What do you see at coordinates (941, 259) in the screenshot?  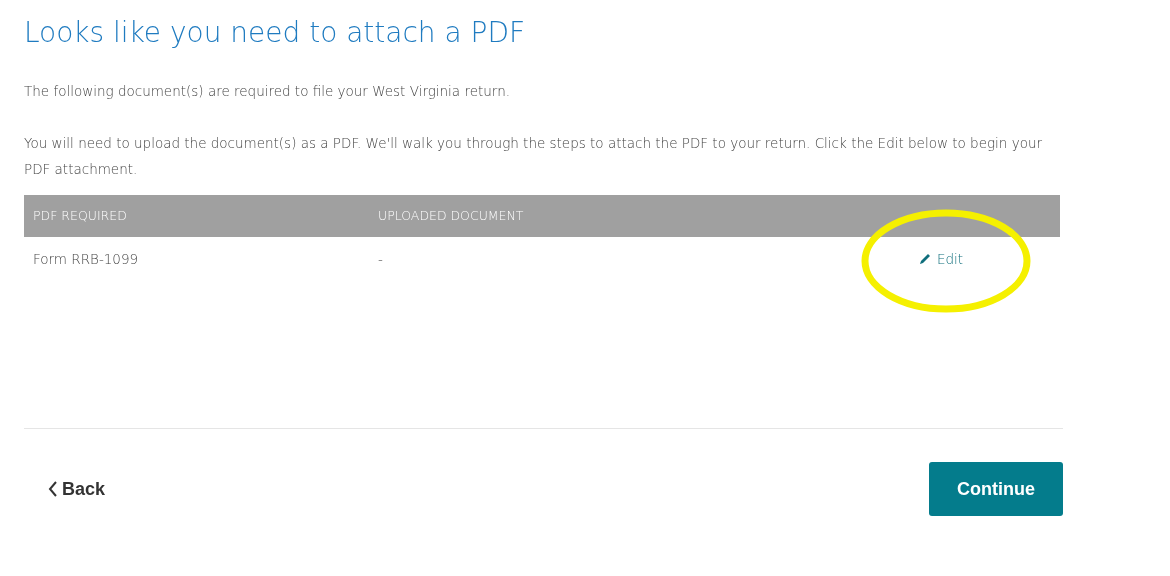 I see `edit-link: Edit` at bounding box center [941, 259].